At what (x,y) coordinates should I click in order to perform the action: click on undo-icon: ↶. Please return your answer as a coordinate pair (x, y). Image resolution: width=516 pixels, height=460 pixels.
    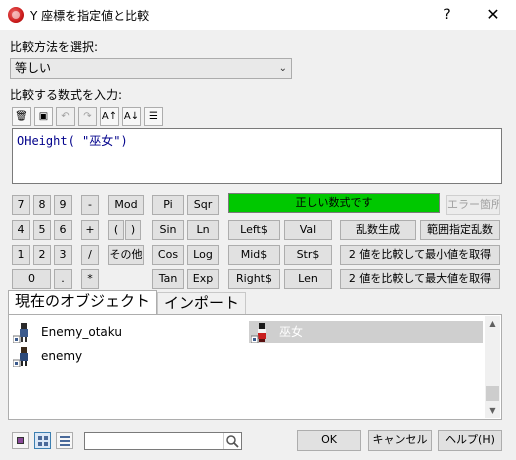
    Looking at the image, I should click on (65, 116).